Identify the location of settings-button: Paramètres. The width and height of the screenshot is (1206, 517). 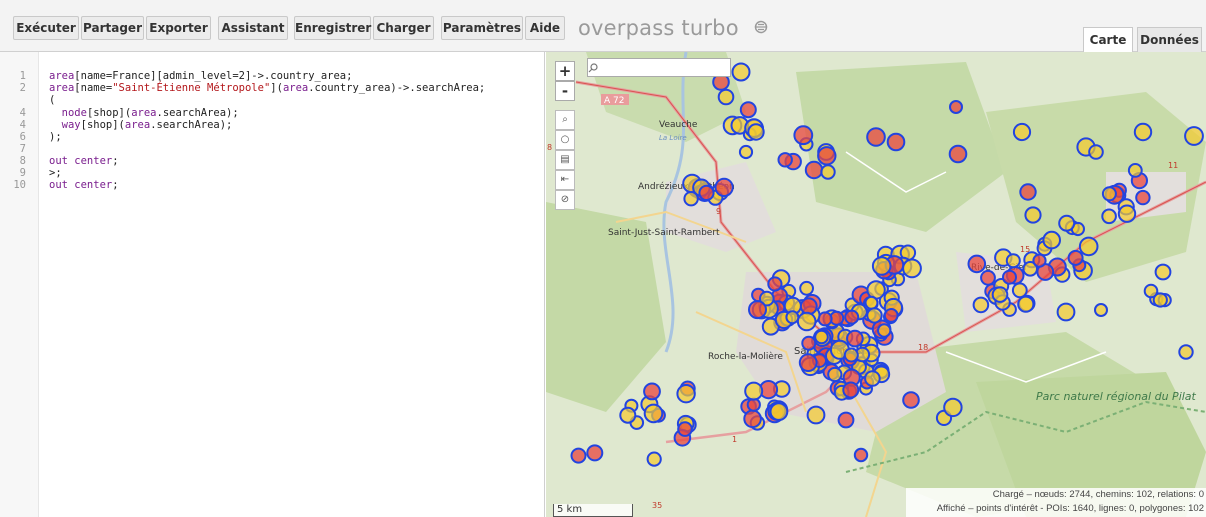
(482, 28).